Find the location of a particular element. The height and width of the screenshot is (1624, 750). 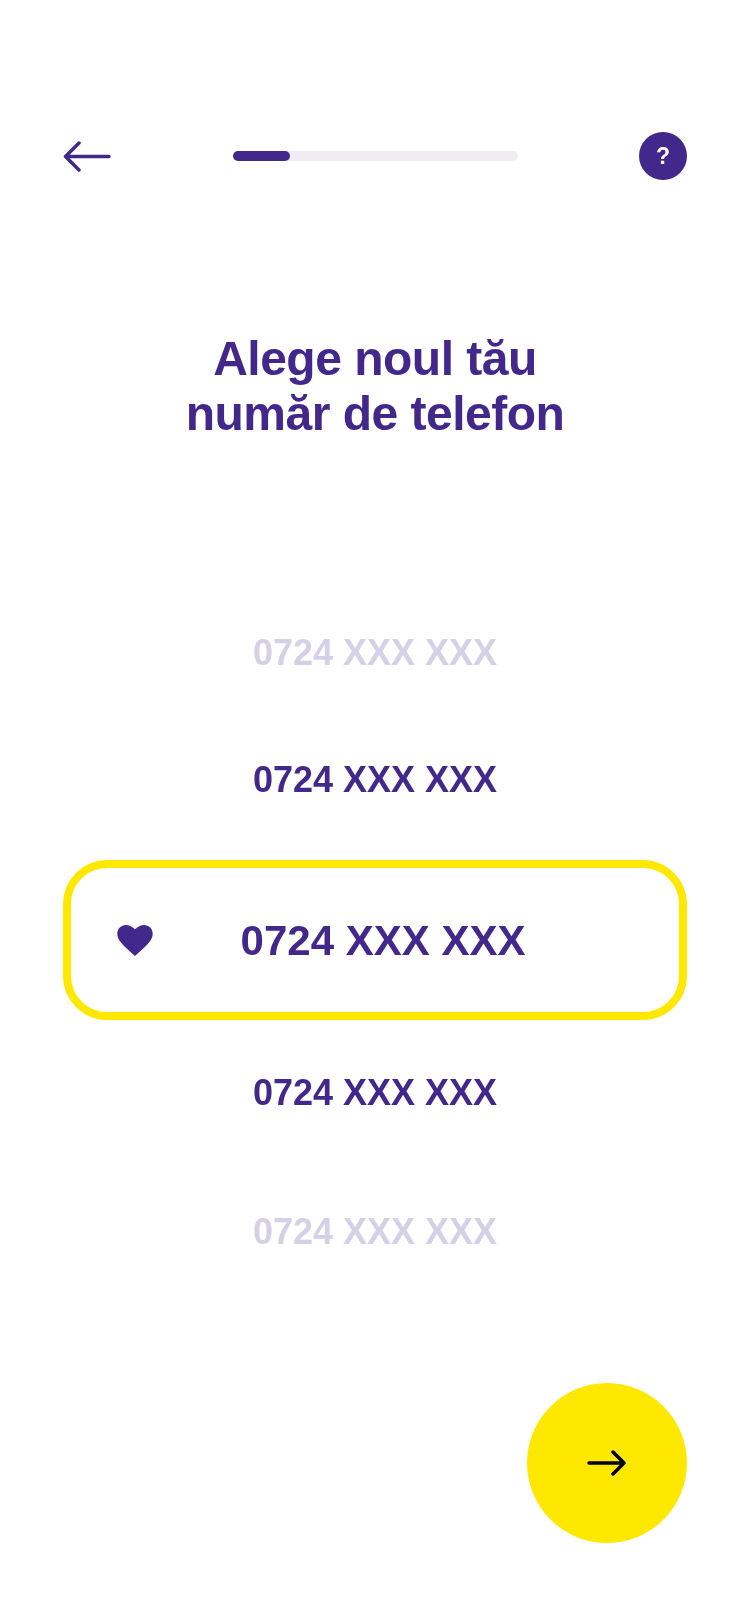

right-arrow-icon is located at coordinates (607, 1463).